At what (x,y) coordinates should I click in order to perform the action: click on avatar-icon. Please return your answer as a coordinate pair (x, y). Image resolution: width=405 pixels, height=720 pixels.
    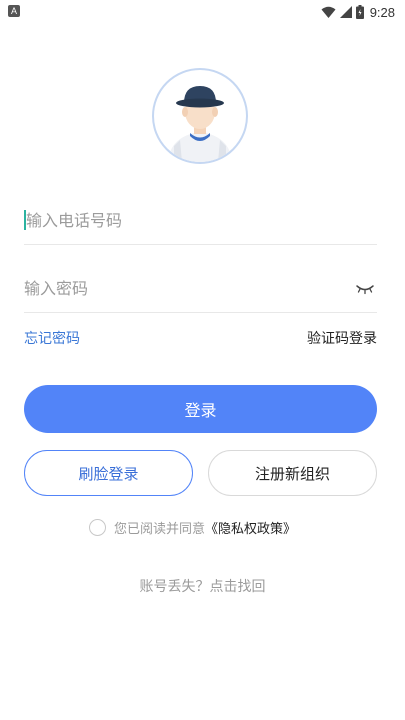
    Looking at the image, I should click on (200, 124).